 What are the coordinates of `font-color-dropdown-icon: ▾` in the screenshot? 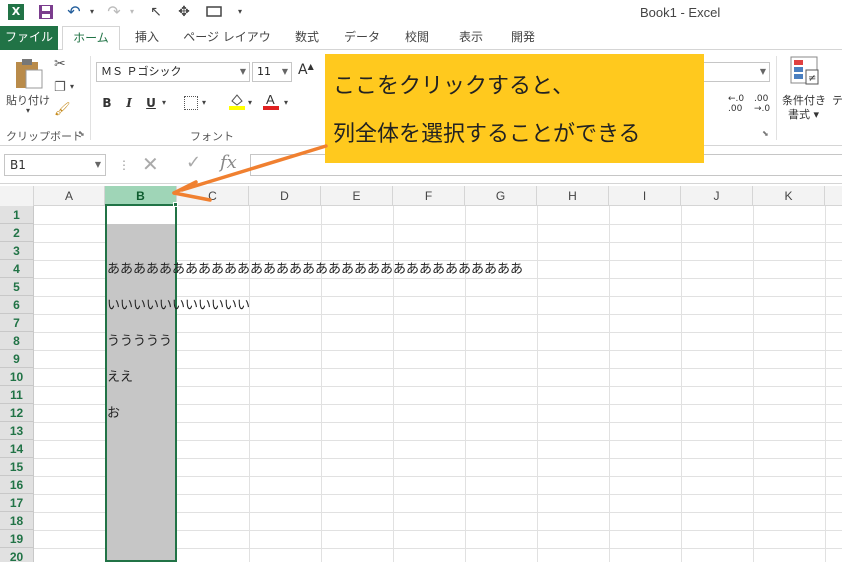 It's located at (286, 102).